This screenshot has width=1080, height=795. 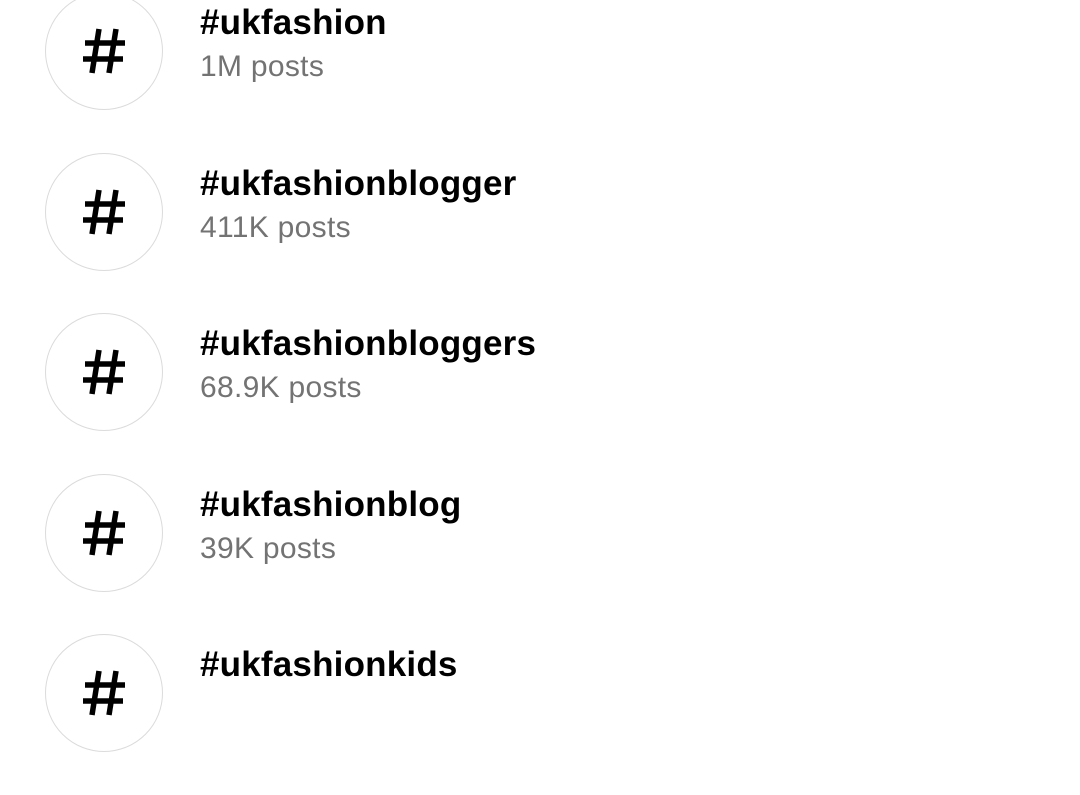 What do you see at coordinates (293, 43) in the screenshot?
I see `hashtag-text-group: #ukfashion 1M posts` at bounding box center [293, 43].